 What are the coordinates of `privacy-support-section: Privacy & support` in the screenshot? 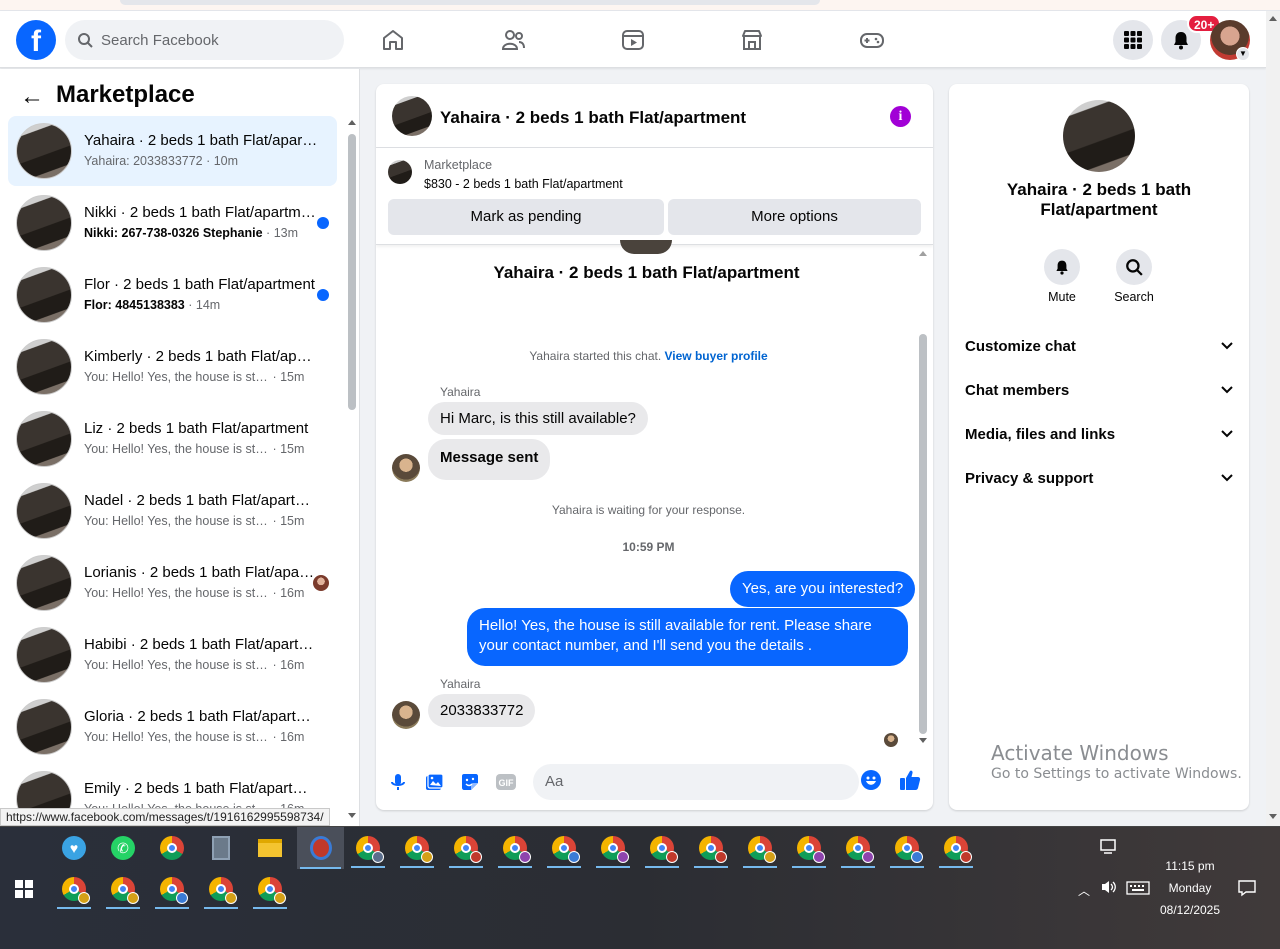 It's located at (1099, 478).